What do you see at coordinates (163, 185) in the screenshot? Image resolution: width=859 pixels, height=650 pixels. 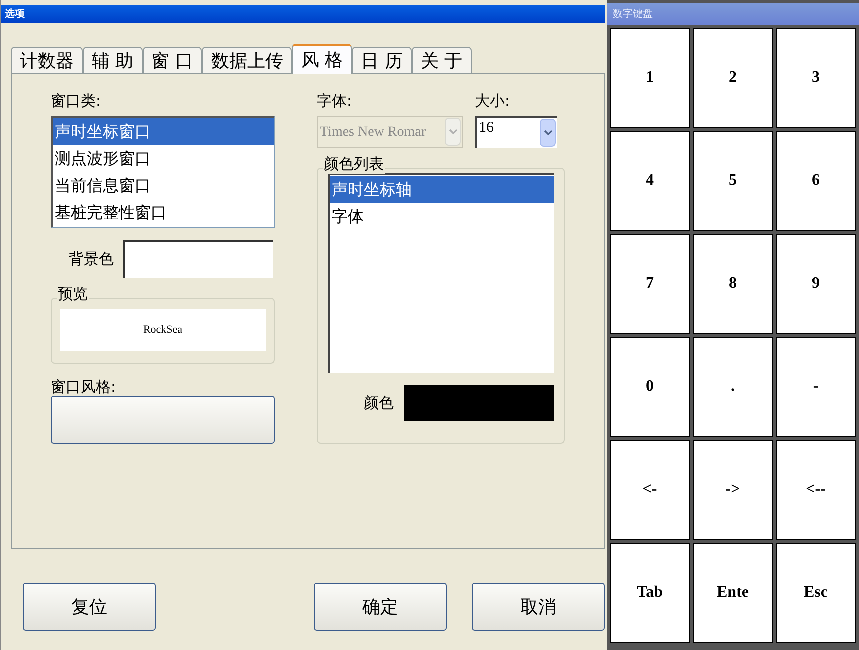 I see `list-item: 当前信息窗口` at bounding box center [163, 185].